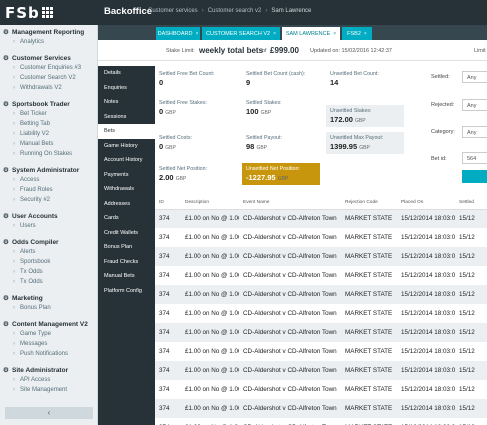  I want to click on stat-number: 172.00, so click(341, 119).